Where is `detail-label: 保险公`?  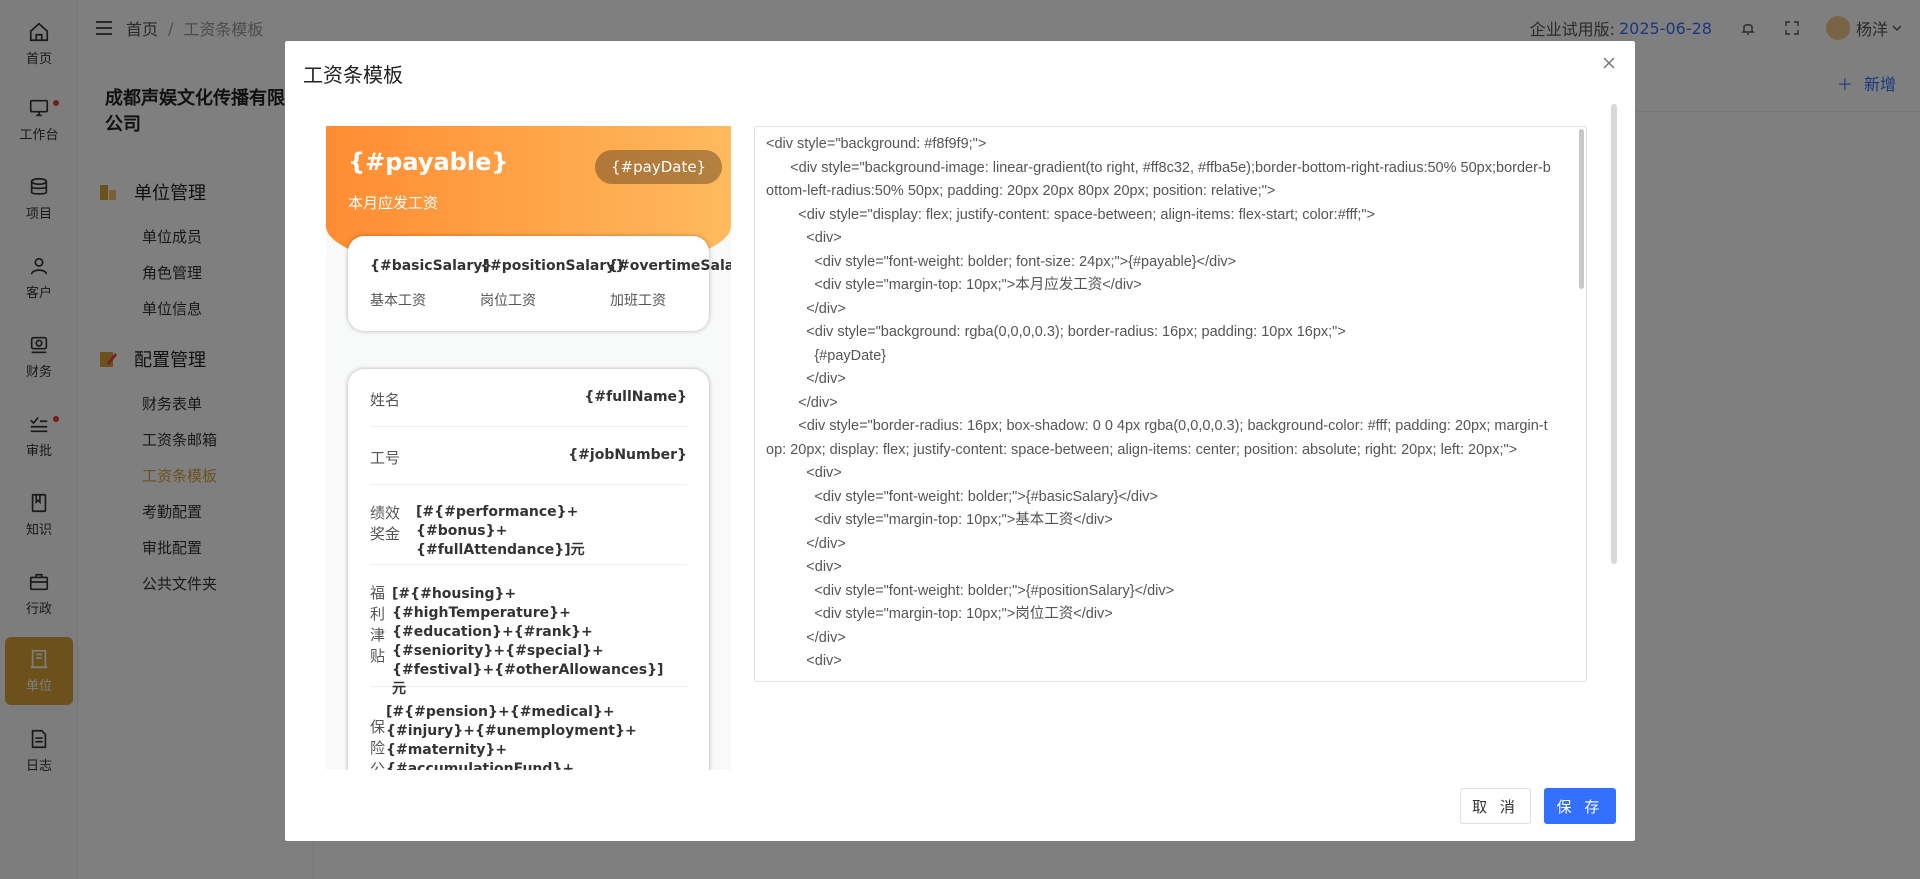
detail-label: 保险公 is located at coordinates (378, 744).